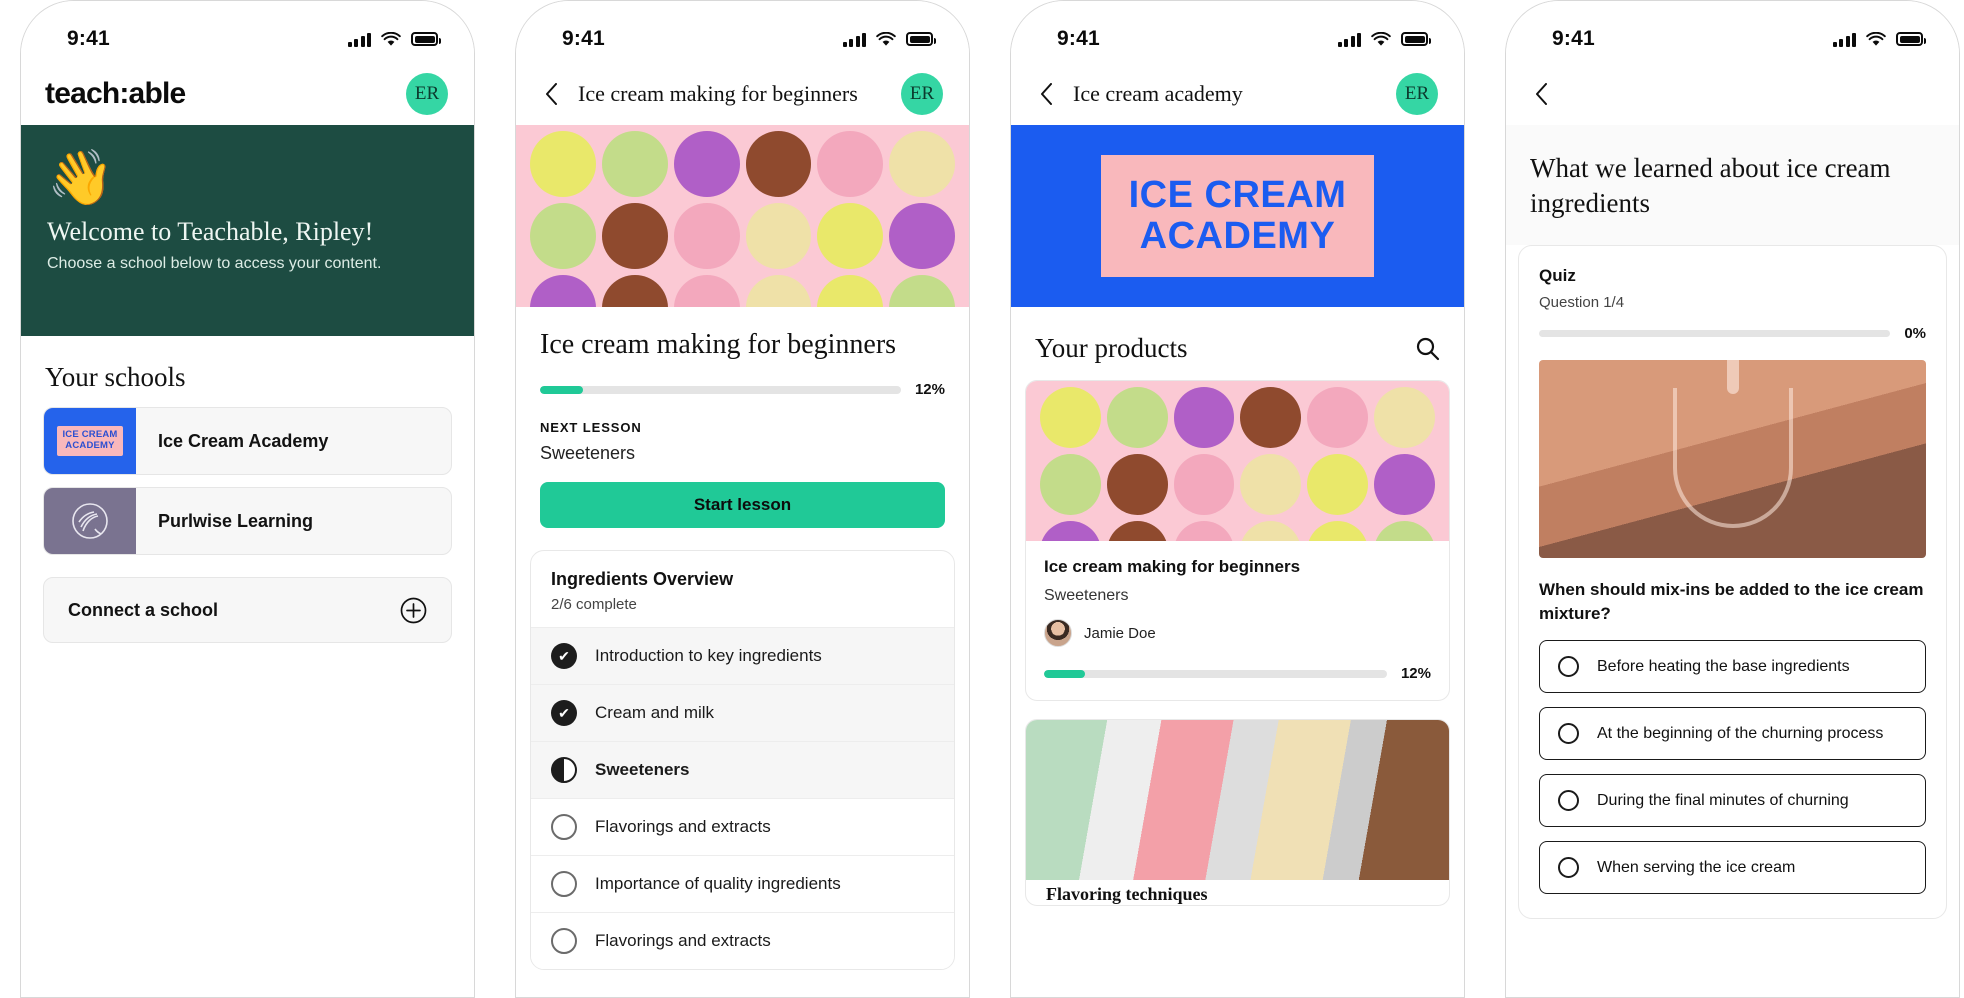 The height and width of the screenshot is (998, 1964). What do you see at coordinates (1732, 333) in the screenshot?
I see `quiz-progress: 0%` at bounding box center [1732, 333].